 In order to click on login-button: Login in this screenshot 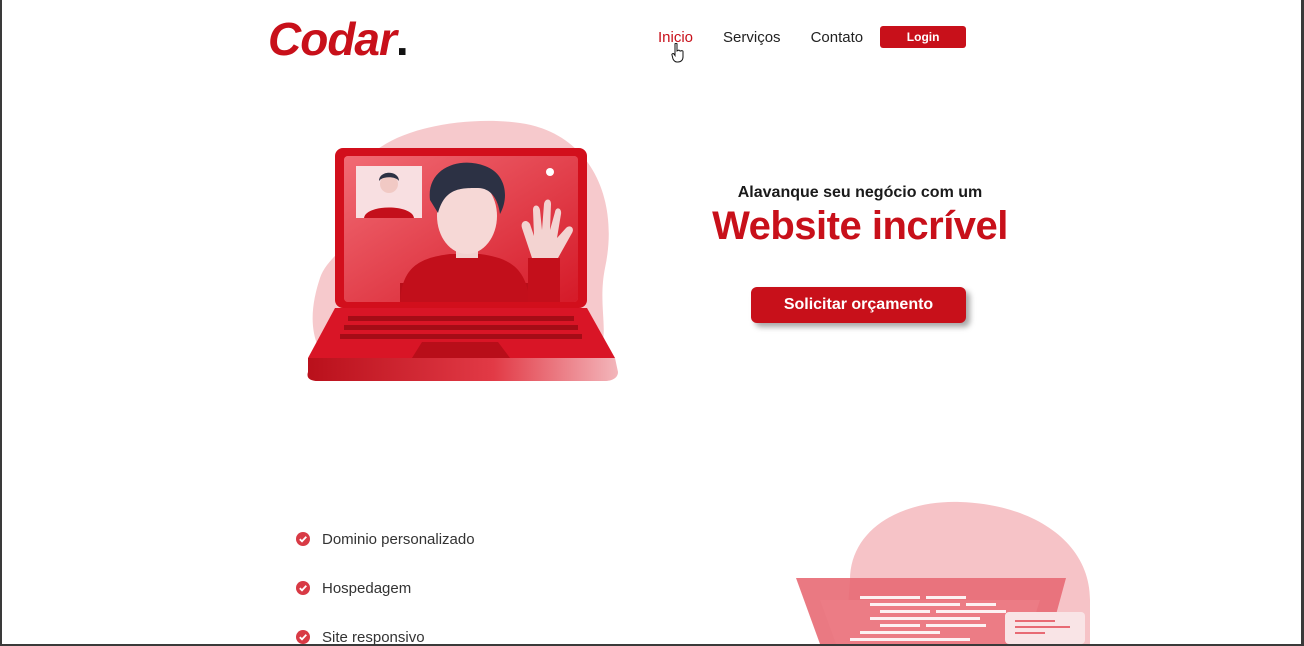, I will do `click(923, 37)`.